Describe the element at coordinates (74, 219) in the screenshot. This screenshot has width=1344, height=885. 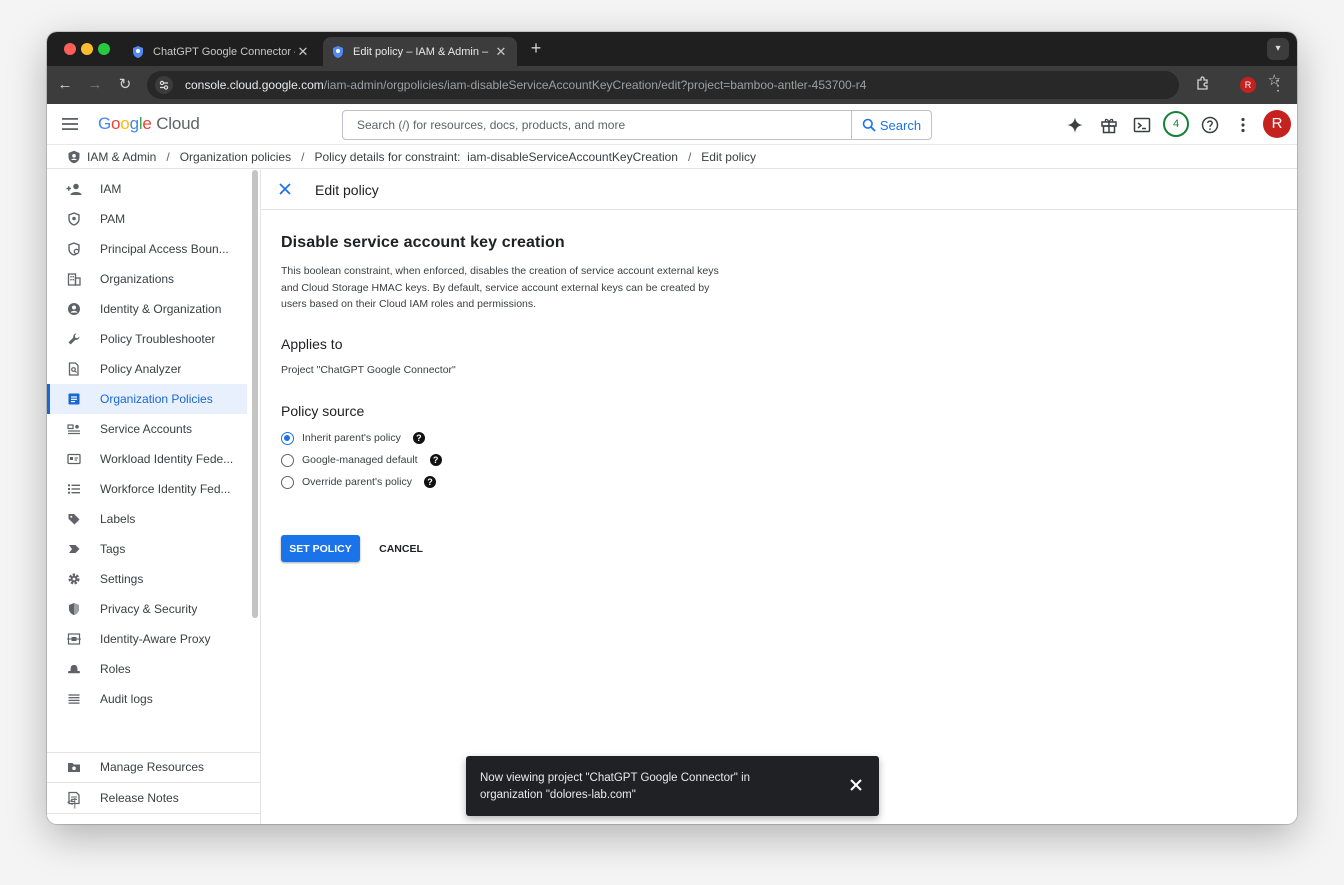
I see `shield-key-icon` at that location.